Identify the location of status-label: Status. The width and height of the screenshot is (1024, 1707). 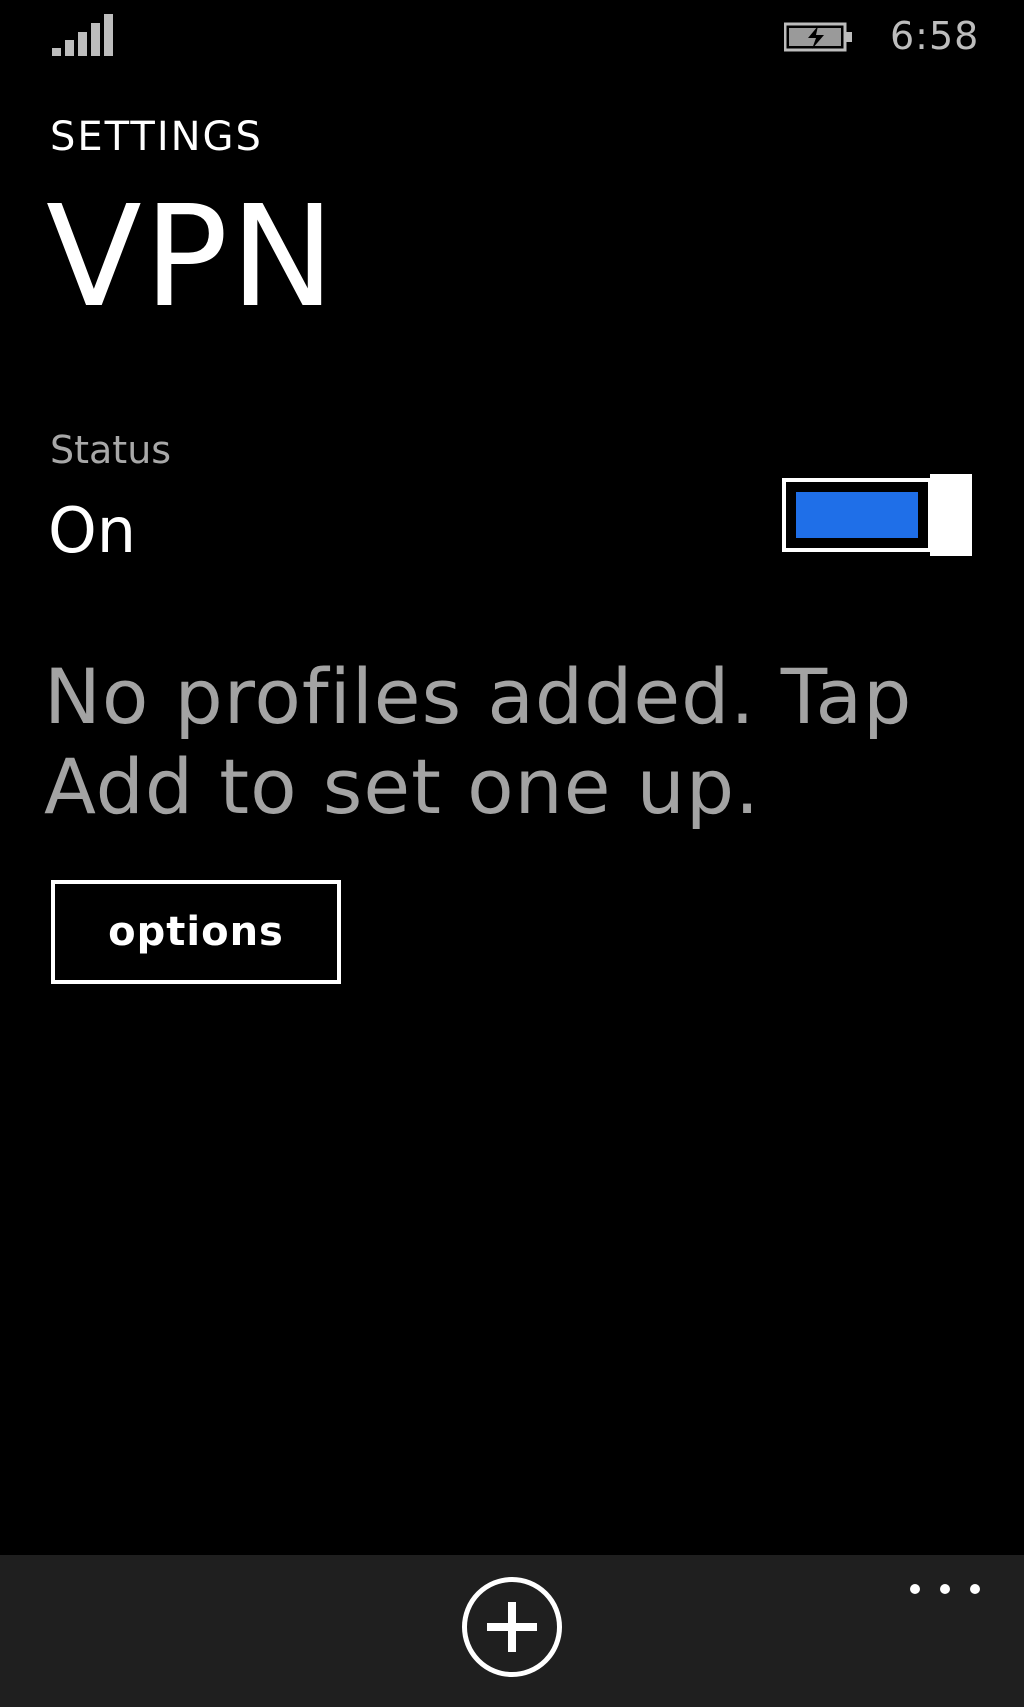
(111, 450).